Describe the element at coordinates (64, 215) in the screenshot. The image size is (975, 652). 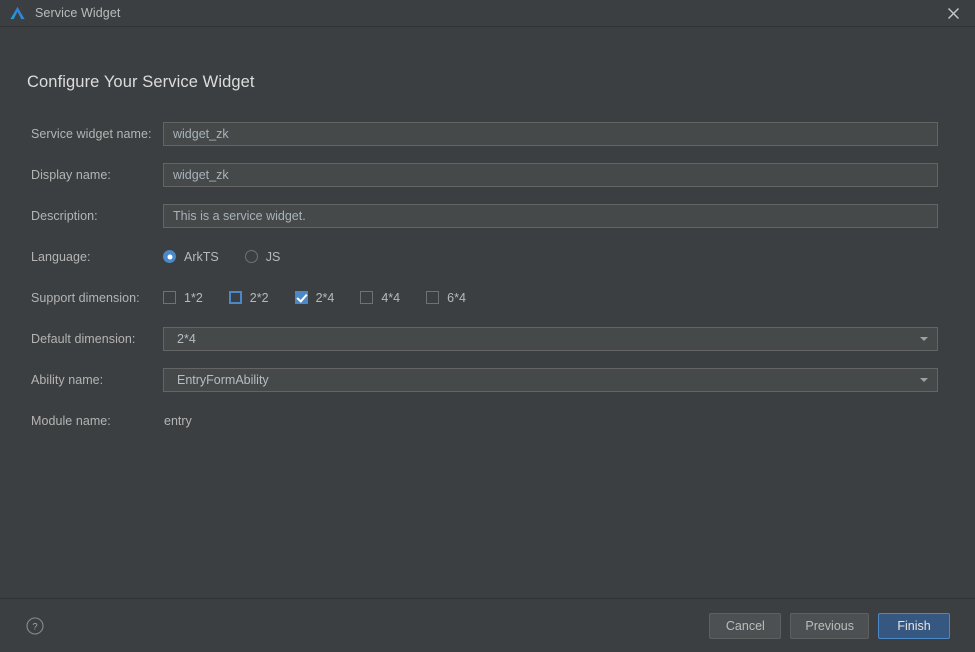
I see `description-label: Description:` at that location.